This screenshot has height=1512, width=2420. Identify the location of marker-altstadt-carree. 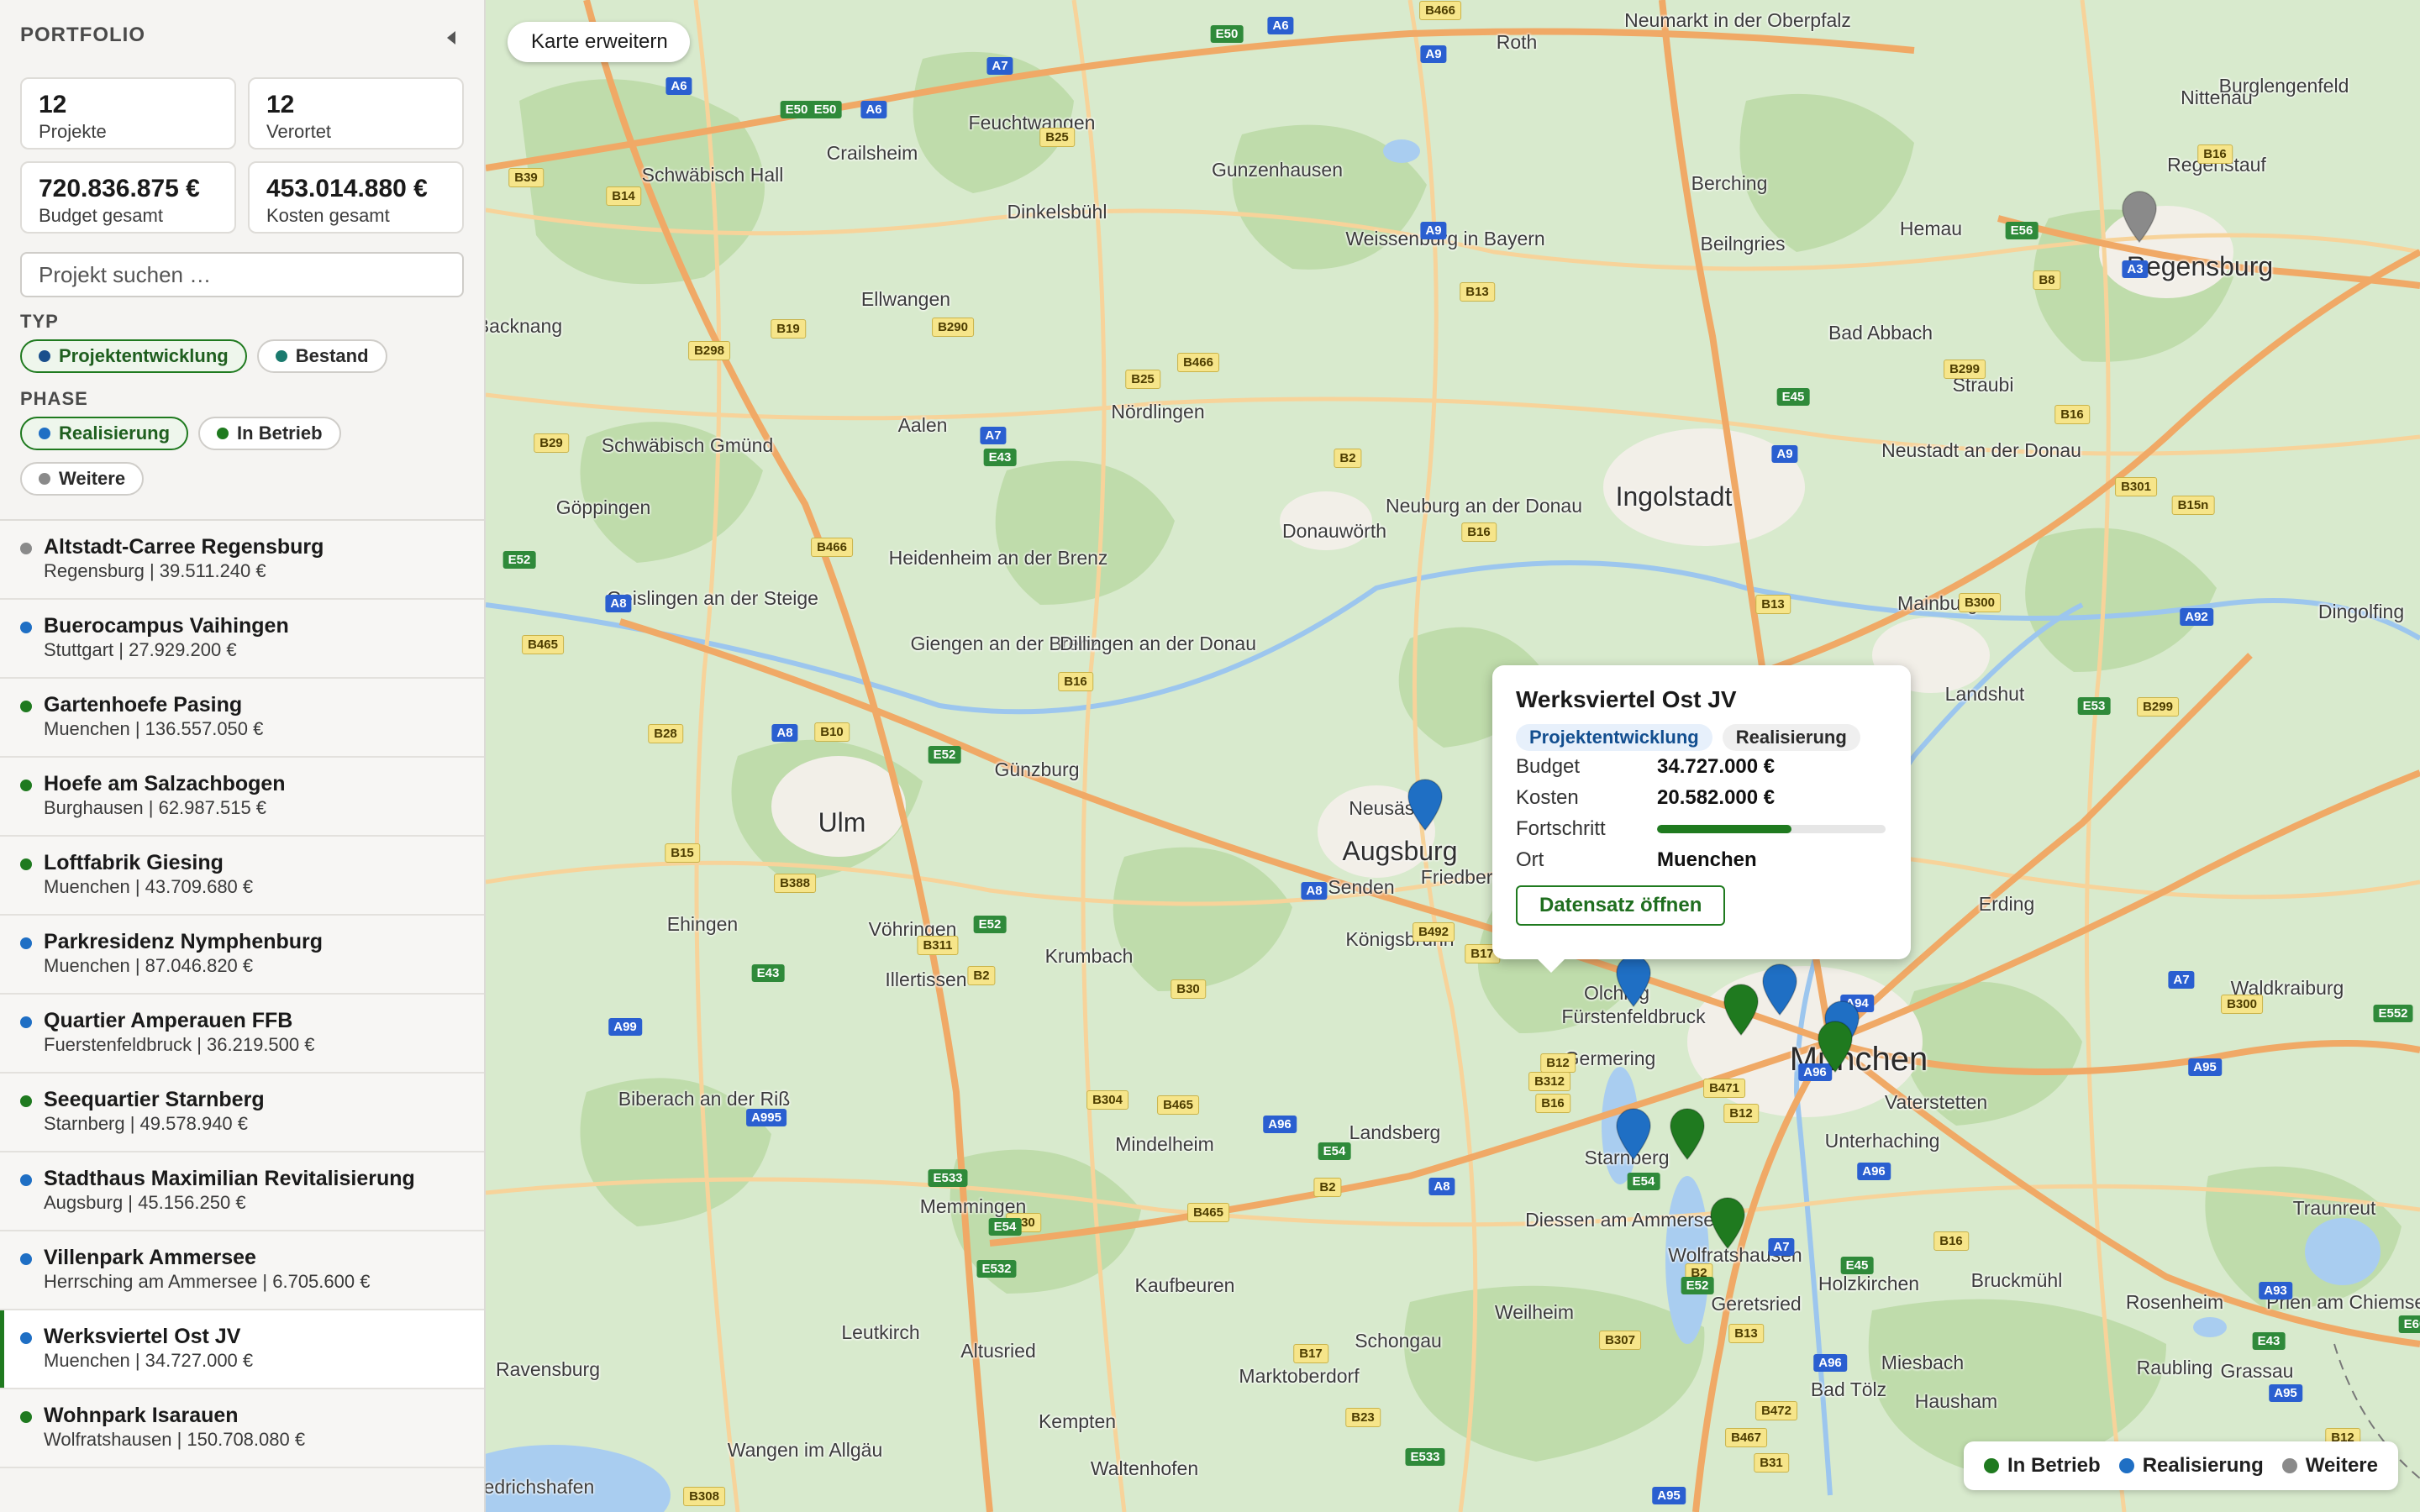
(2140, 217).